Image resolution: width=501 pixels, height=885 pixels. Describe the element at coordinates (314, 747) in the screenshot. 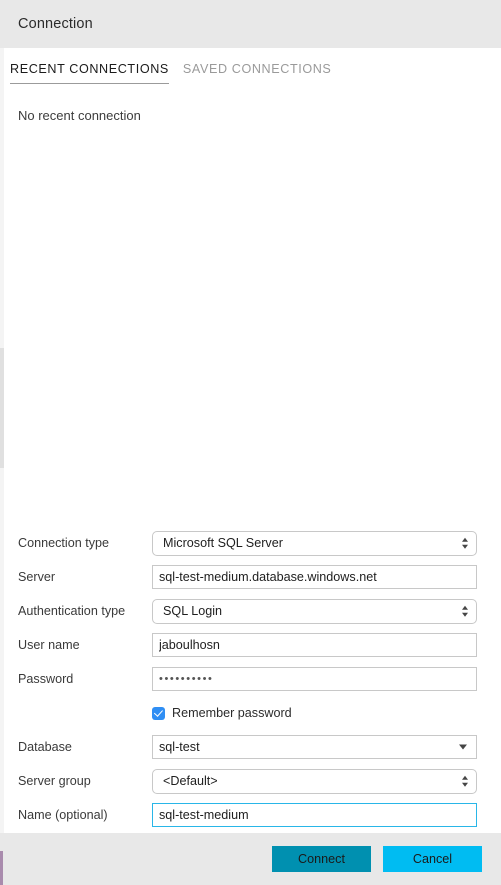

I see `database-combobox: sql-test` at that location.